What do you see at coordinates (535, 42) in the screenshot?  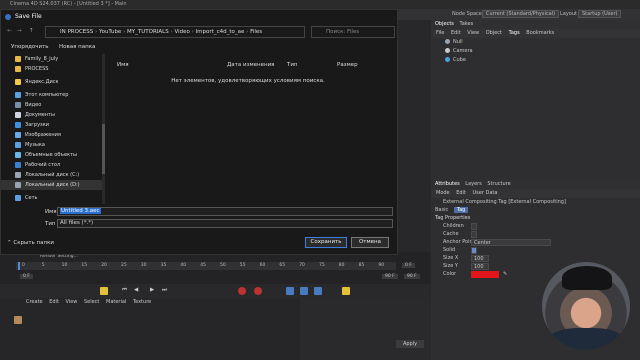 I see `object-row-null: Null` at bounding box center [535, 42].